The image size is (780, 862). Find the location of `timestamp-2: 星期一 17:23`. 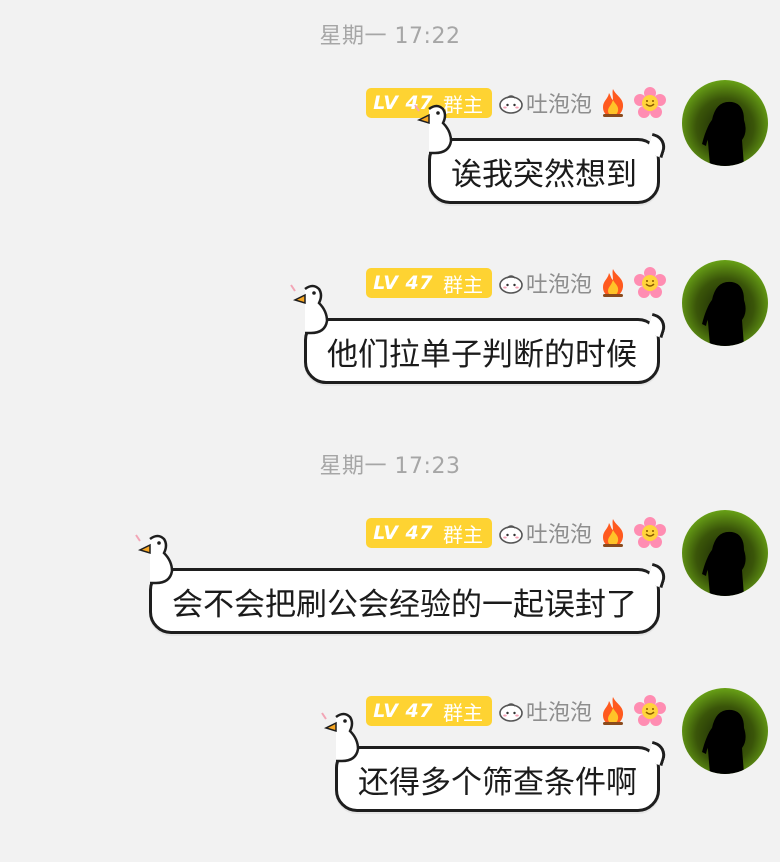

timestamp-2: 星期一 17:23 is located at coordinates (390, 466).